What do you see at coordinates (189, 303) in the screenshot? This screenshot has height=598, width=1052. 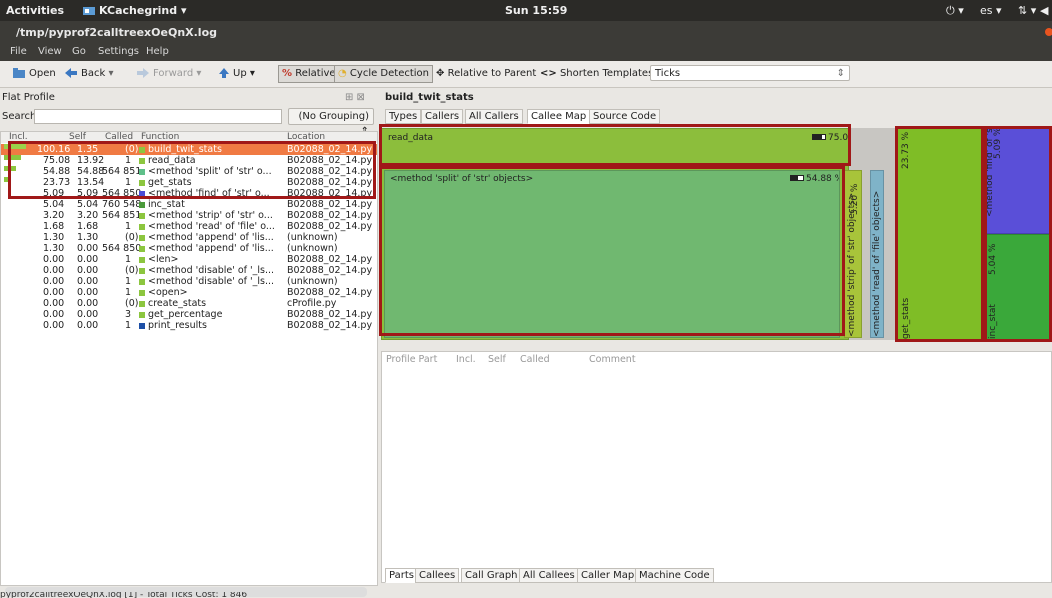 I see `table-row: 0.00 0.00 (0) create_stats cProfile.py` at bounding box center [189, 303].